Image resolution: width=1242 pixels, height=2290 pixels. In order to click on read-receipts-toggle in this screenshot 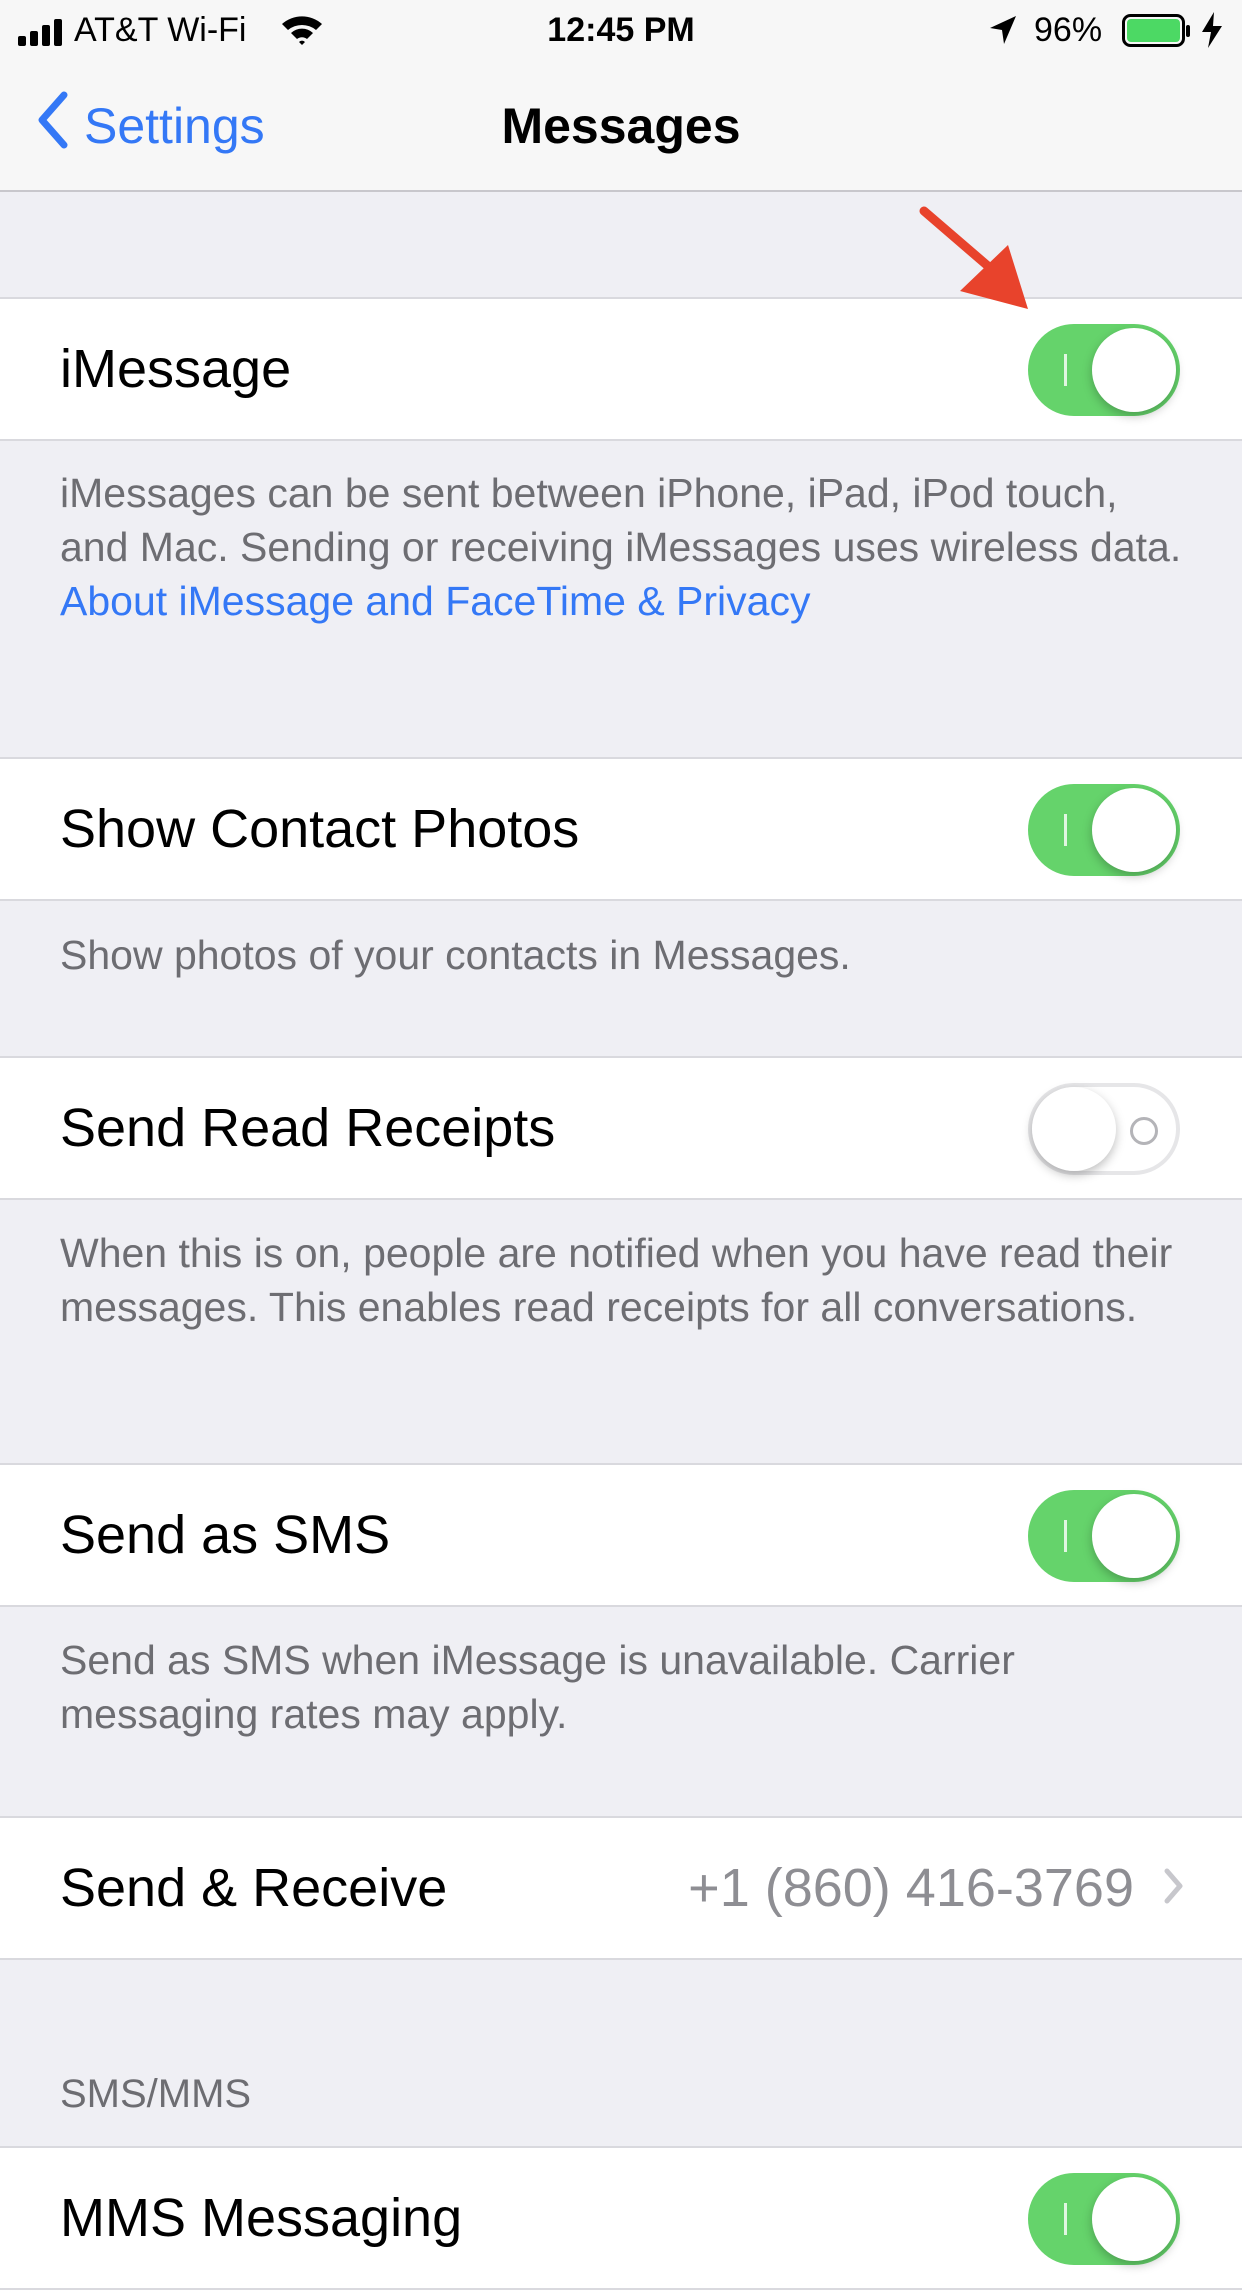, I will do `click(1104, 1129)`.